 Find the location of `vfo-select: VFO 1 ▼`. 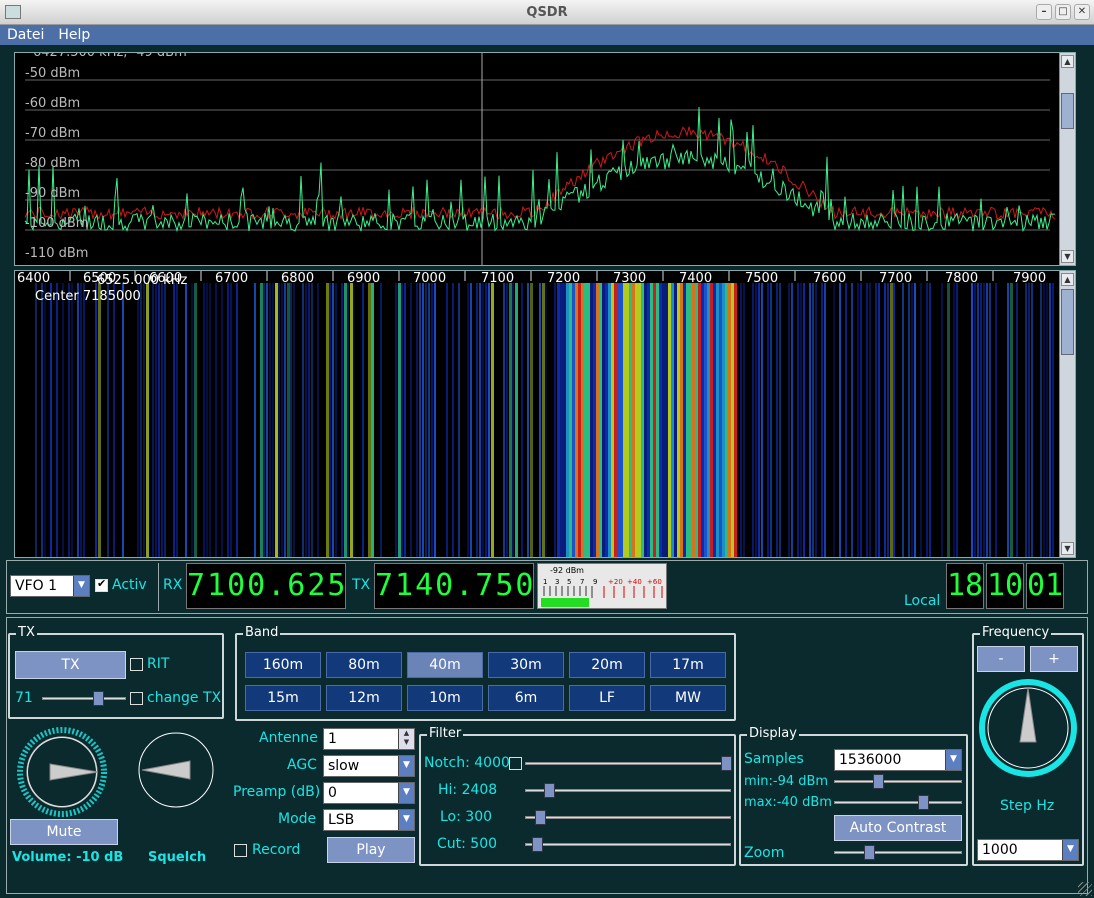

vfo-select: VFO 1 ▼ is located at coordinates (50, 586).